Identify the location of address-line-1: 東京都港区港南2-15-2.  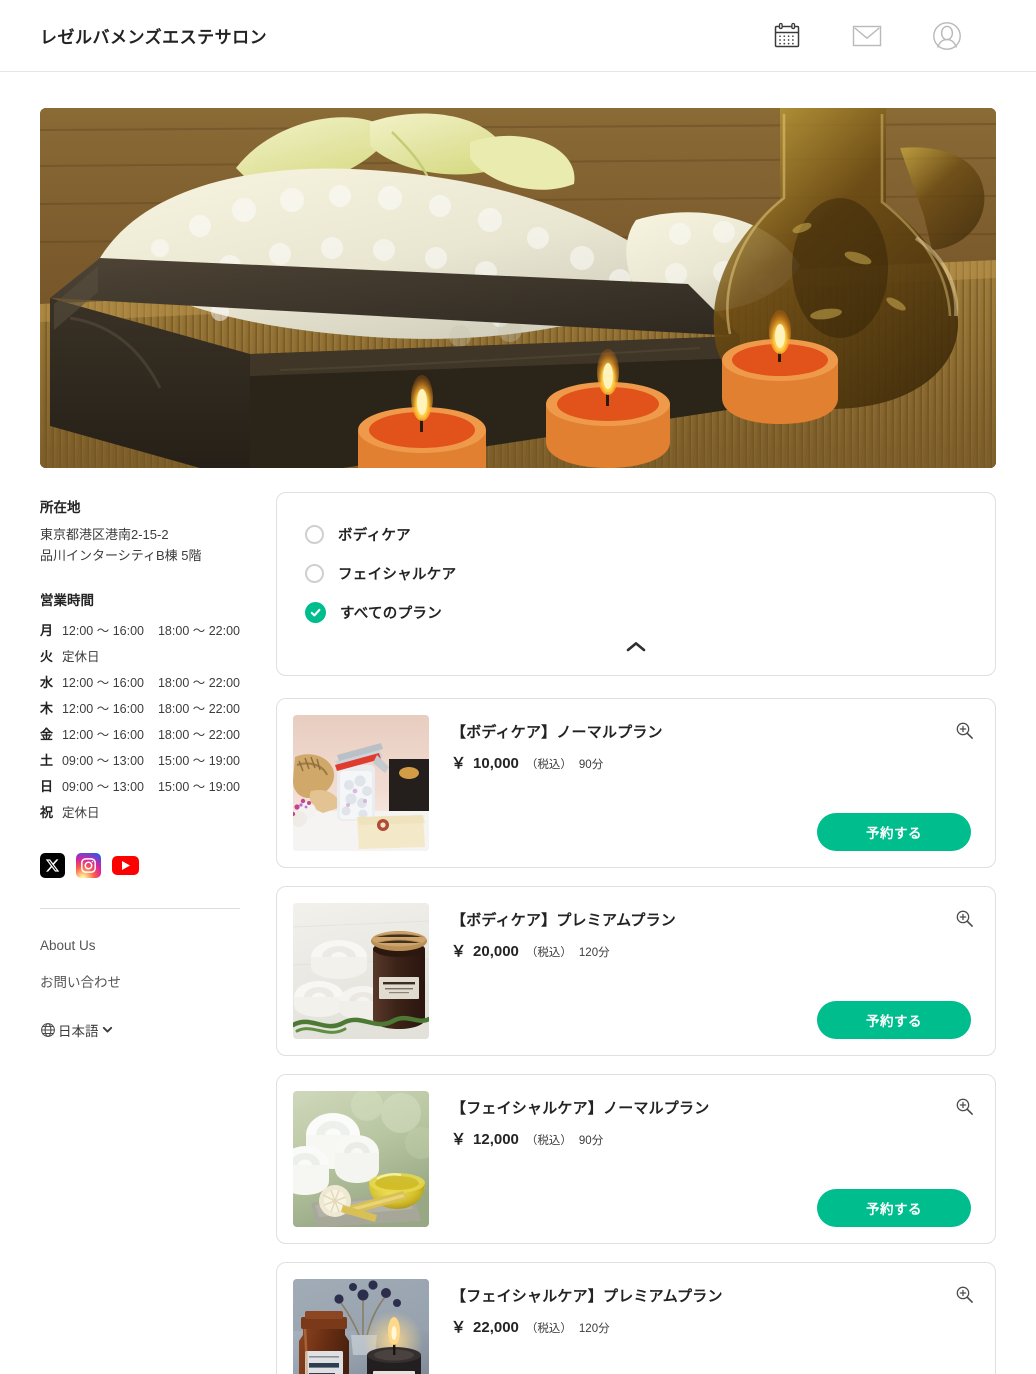
(104, 534).